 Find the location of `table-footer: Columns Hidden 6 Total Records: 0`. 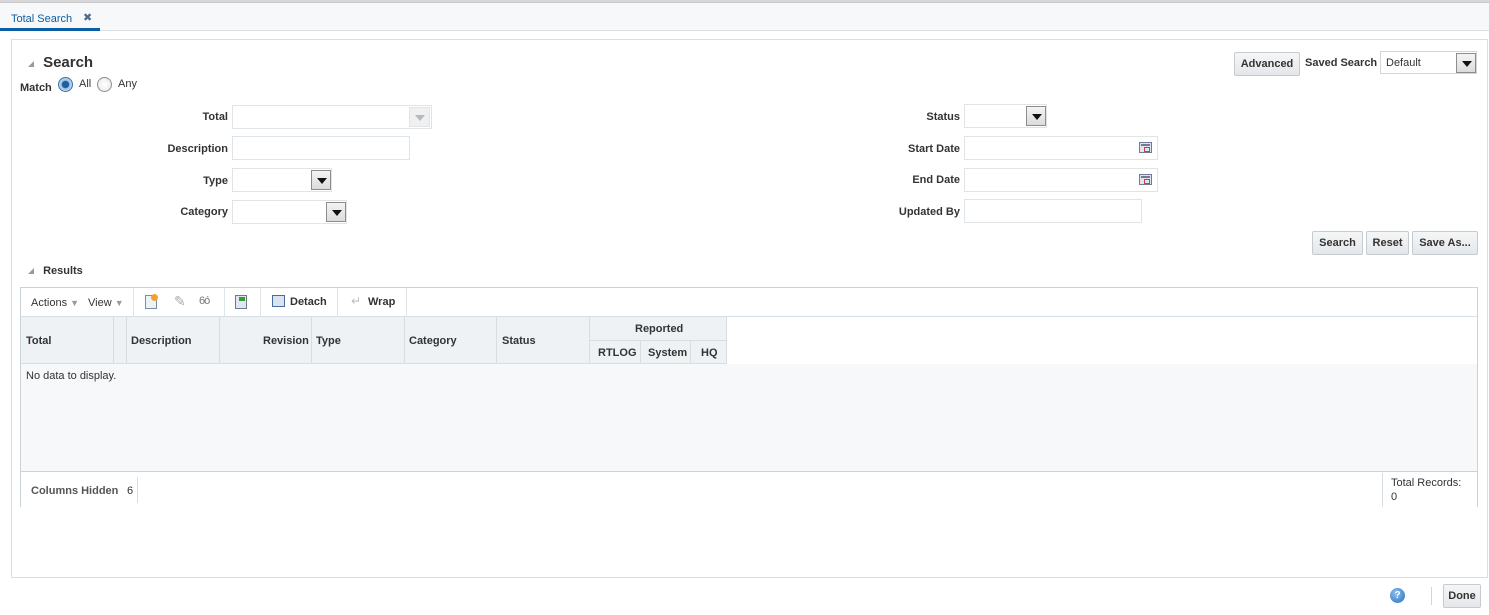

table-footer: Columns Hidden 6 Total Records: 0 is located at coordinates (749, 490).